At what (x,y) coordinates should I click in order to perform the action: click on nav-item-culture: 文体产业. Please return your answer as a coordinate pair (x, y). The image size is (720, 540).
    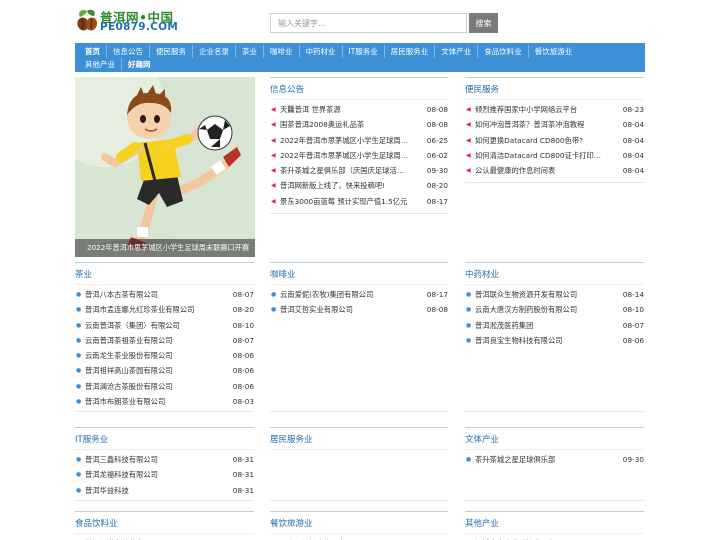
    Looking at the image, I should click on (455, 51).